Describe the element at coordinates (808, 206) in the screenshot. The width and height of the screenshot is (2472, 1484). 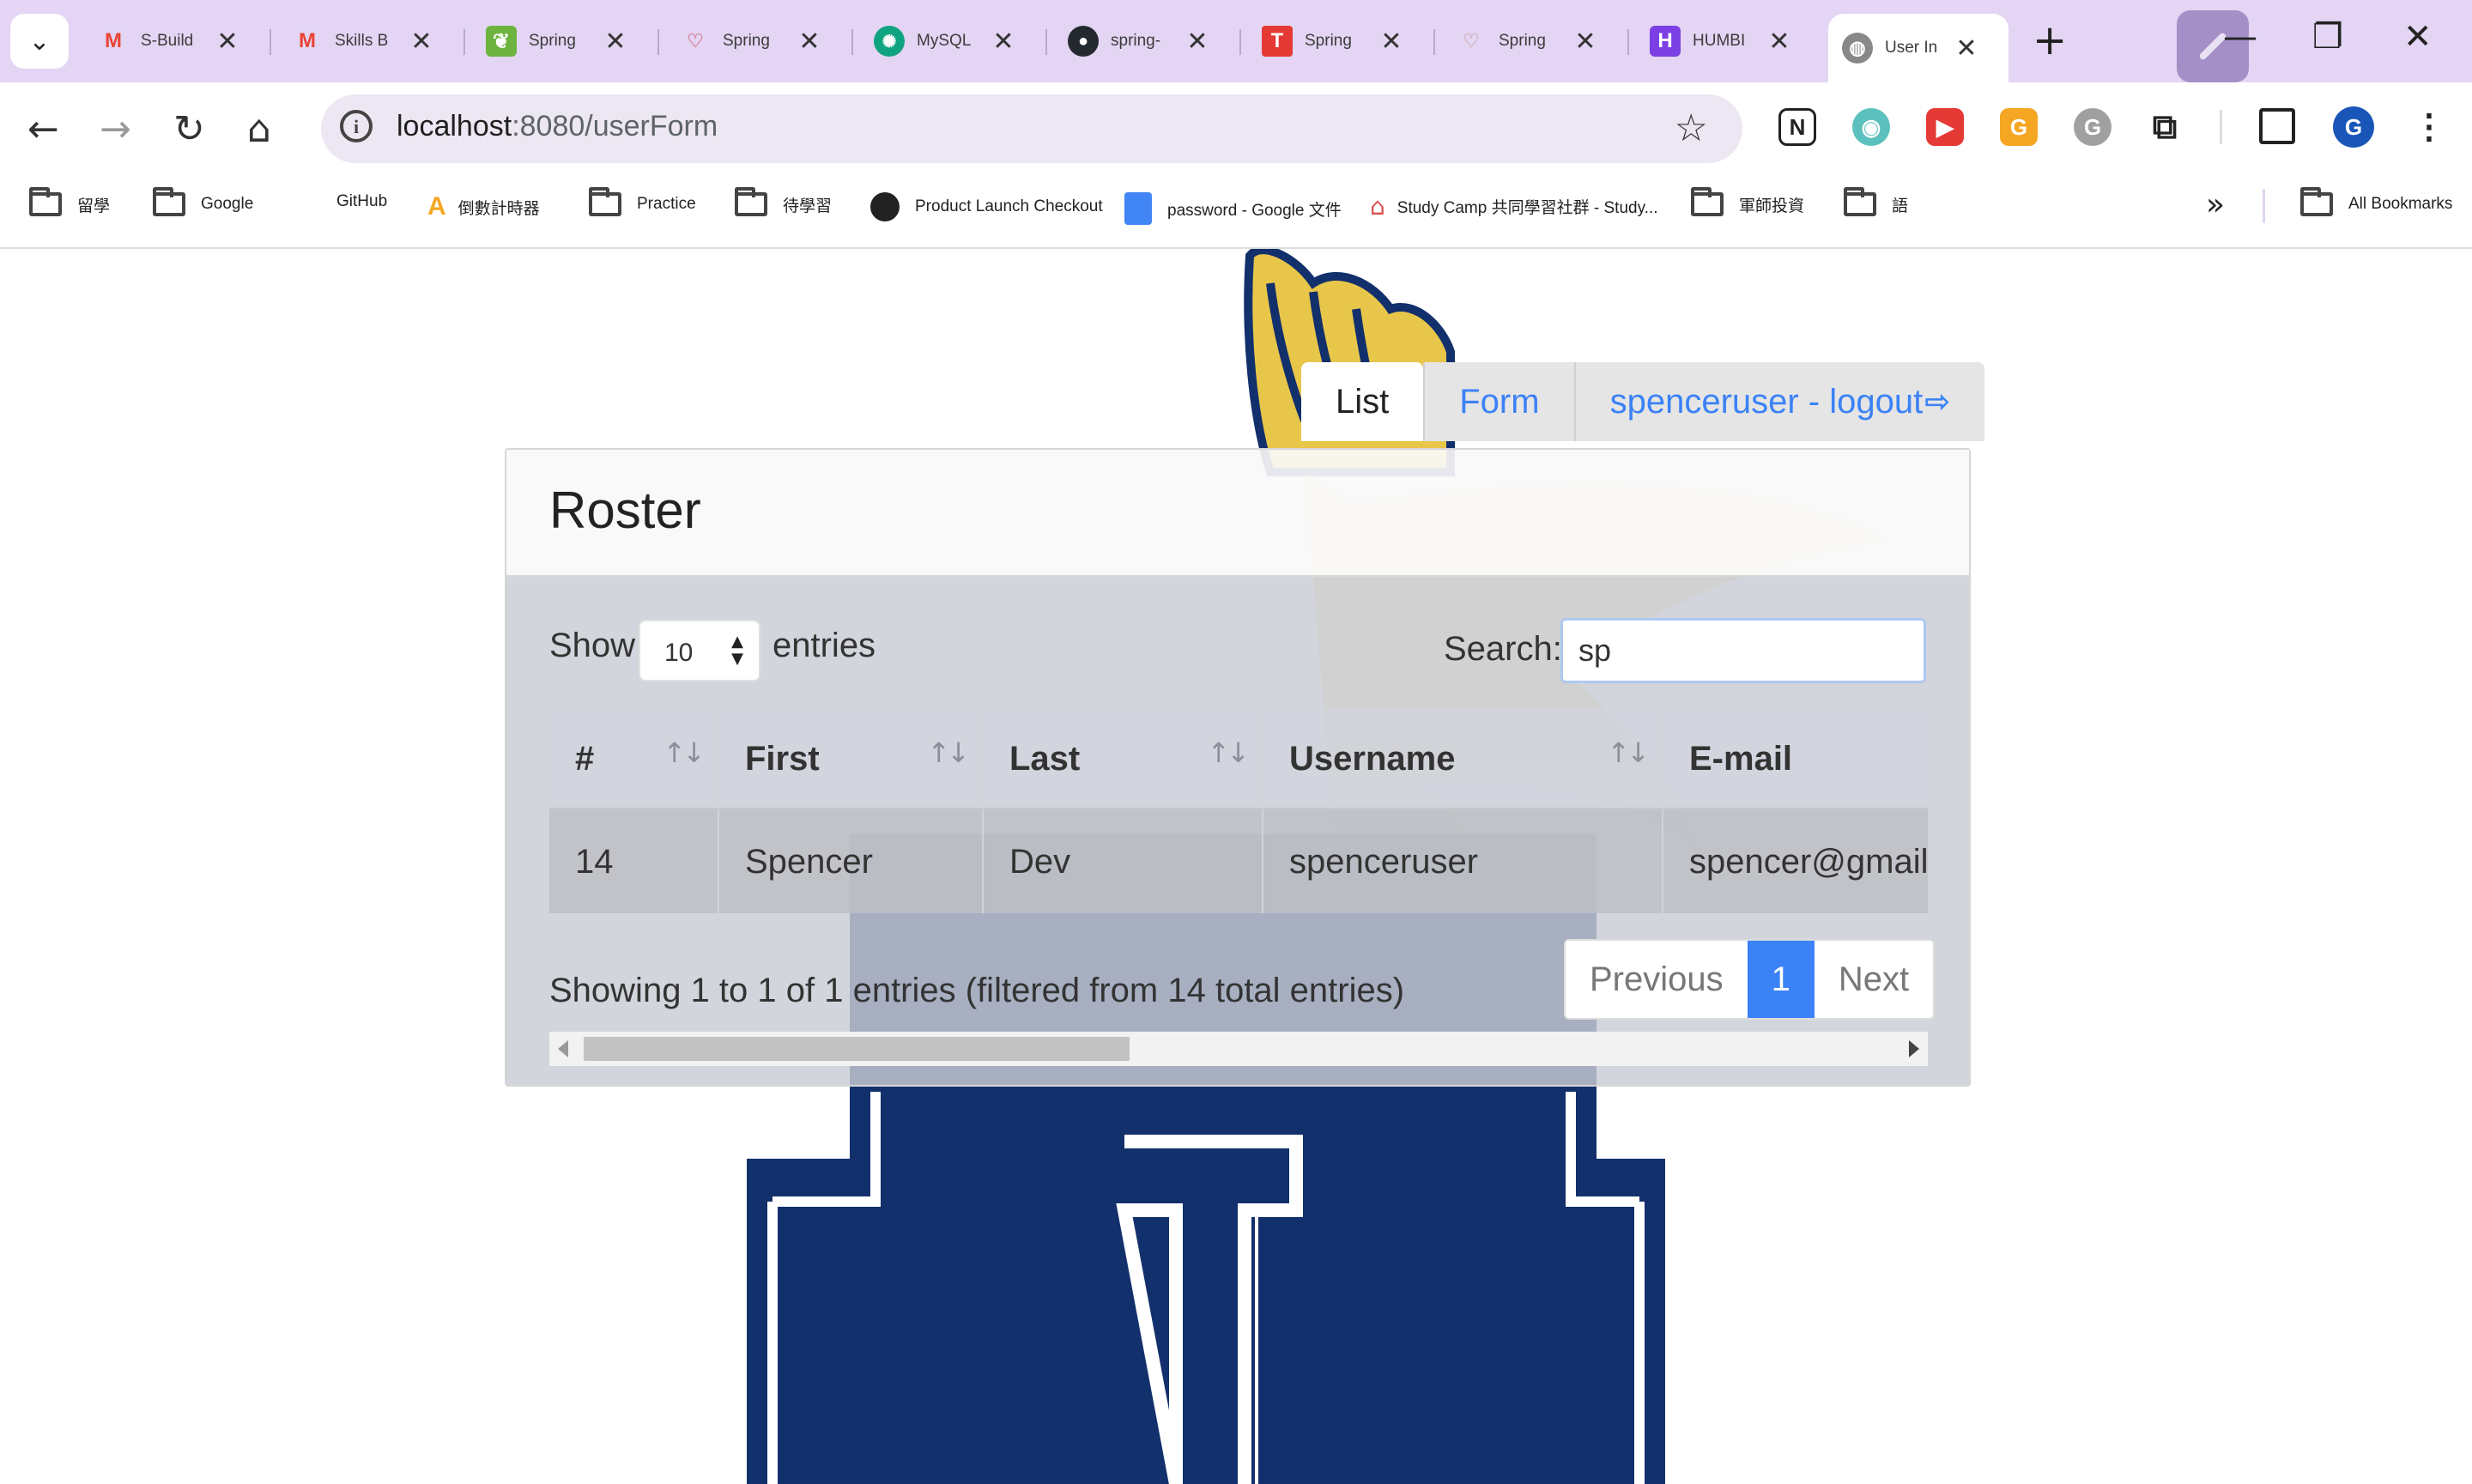
I see `bookmark-label: 待學習` at that location.